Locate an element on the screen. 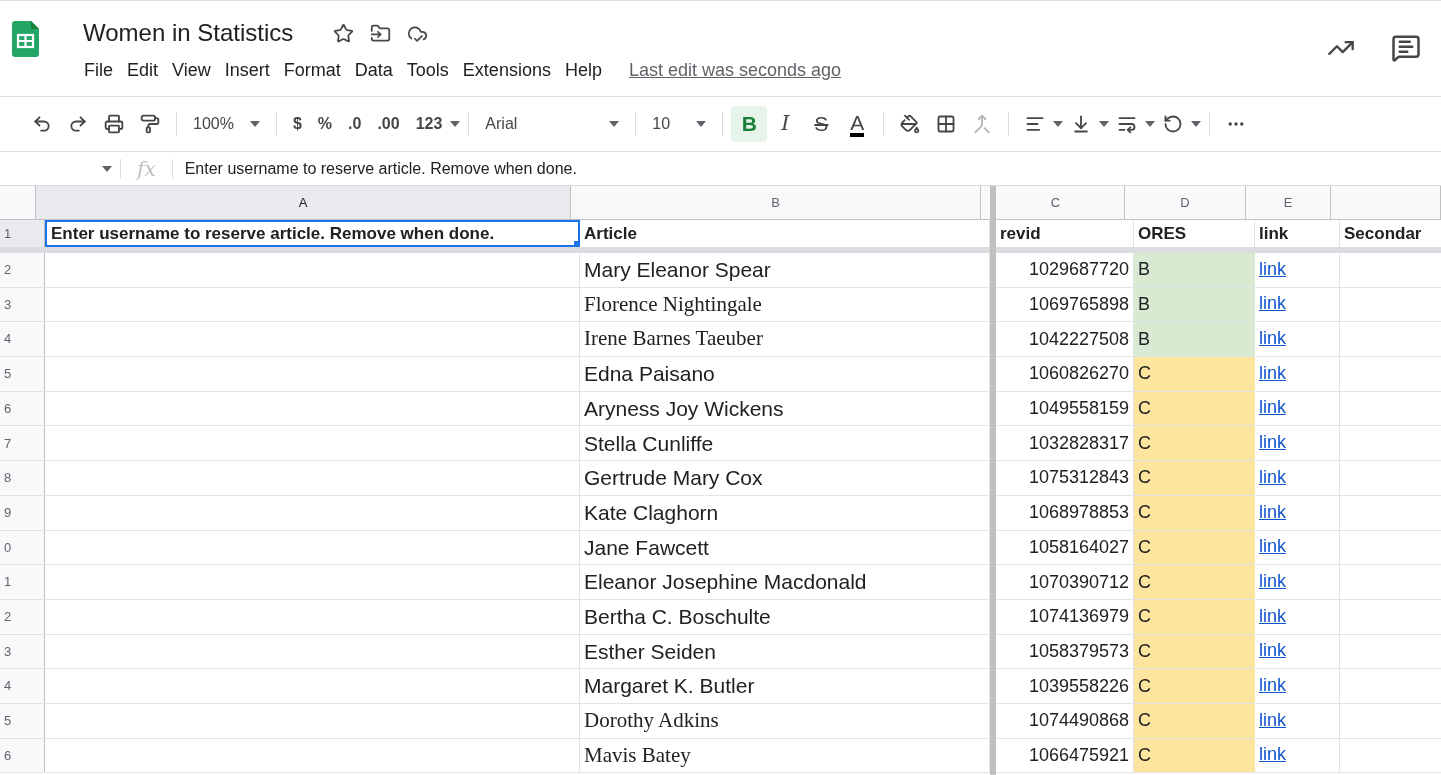  last-edit-link: Last edit was seconds ago is located at coordinates (735, 70).